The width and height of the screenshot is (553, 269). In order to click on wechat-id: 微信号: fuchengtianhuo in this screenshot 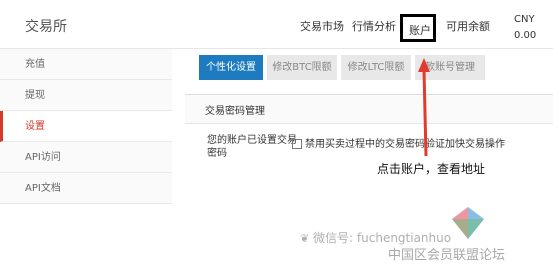, I will do `click(382, 238)`.